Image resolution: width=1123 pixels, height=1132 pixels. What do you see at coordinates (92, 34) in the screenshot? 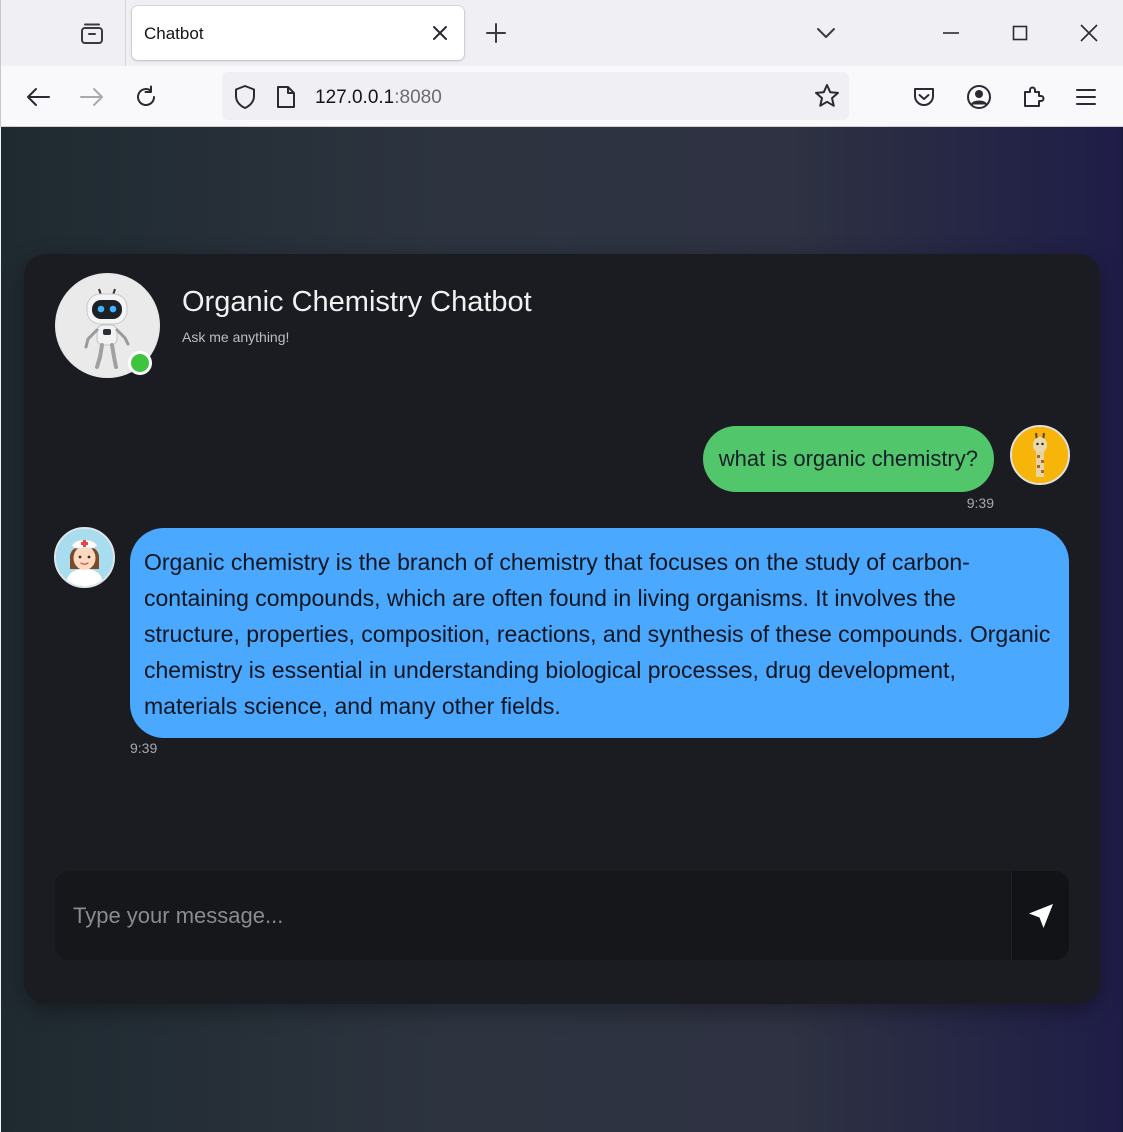
I see `tab-overview-icon` at bounding box center [92, 34].